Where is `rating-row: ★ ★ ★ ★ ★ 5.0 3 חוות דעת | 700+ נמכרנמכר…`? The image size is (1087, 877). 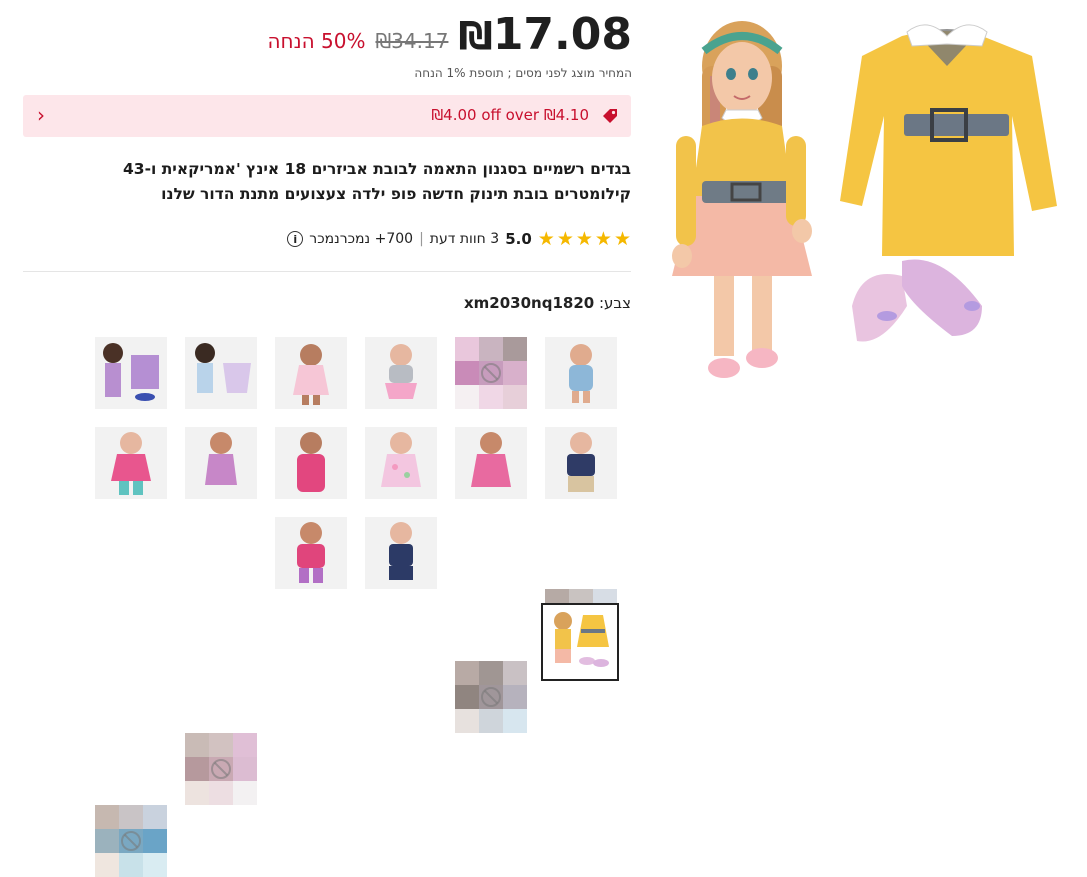 rating-row: ★ ★ ★ ★ ★ 5.0 3 חוות דעת | 700+ נמכרנמכר… is located at coordinates (459, 239).